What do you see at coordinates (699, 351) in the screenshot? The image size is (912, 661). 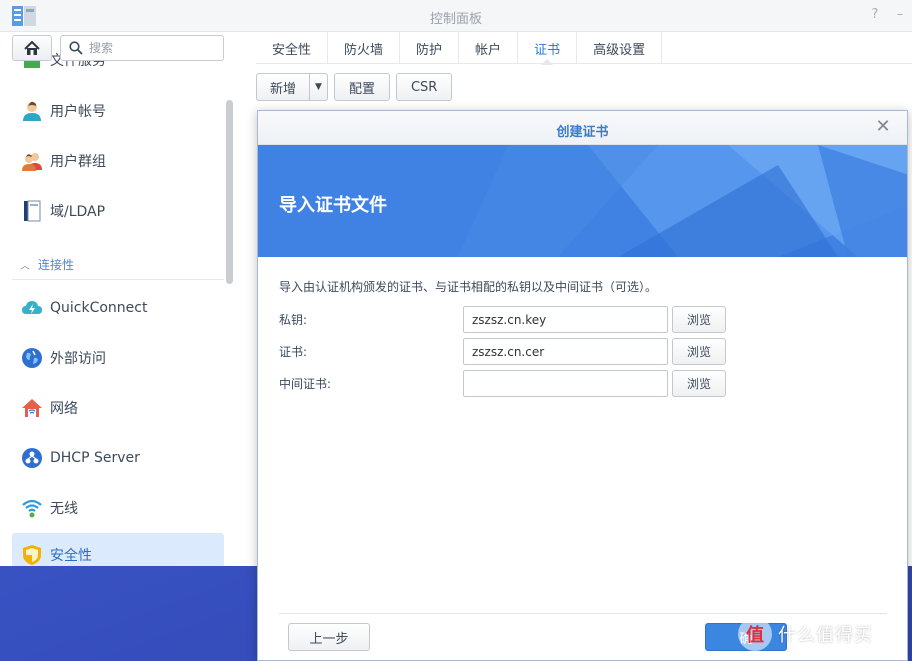 I see `browse-certificate-button: 浏览` at bounding box center [699, 351].